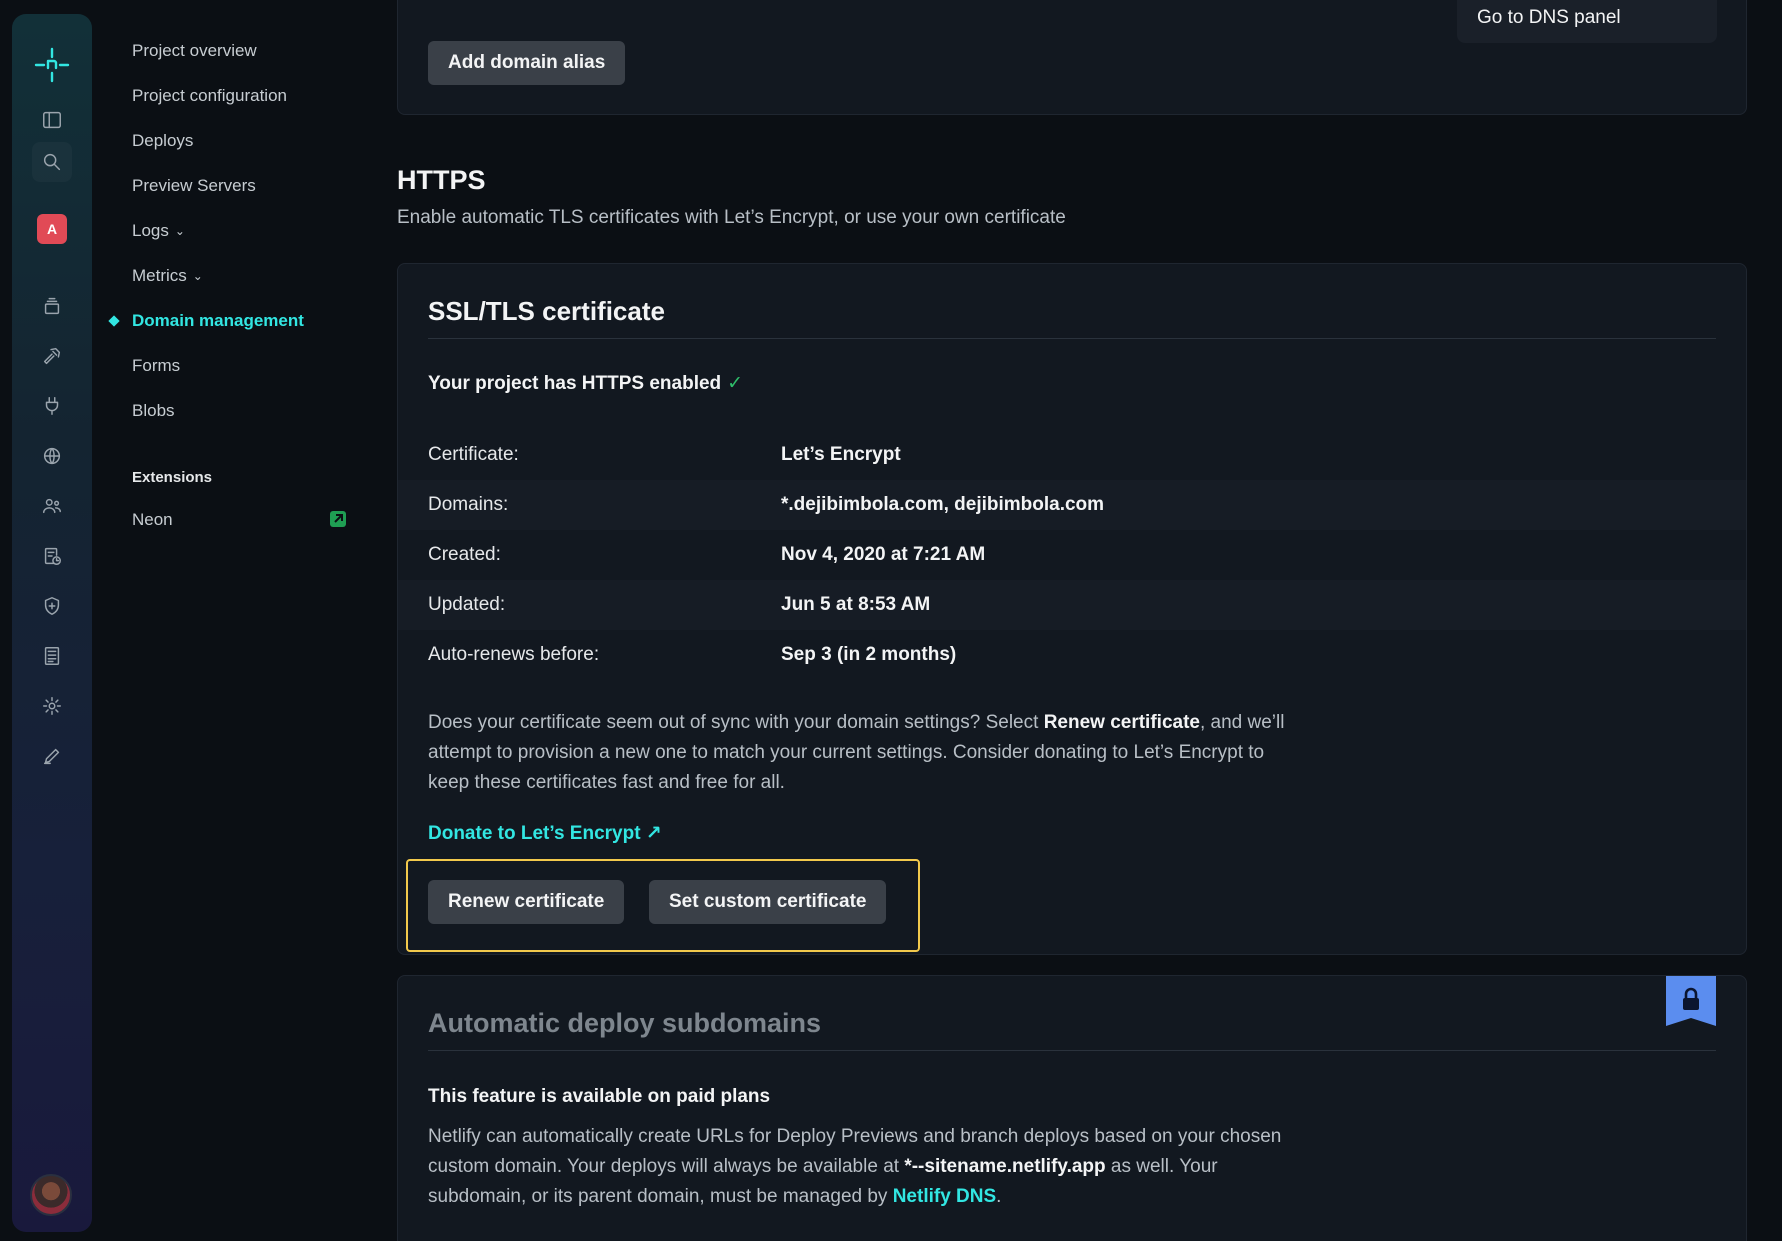 The image size is (1782, 1241). Describe the element at coordinates (52, 756) in the screenshot. I see `pencil-icon` at that location.